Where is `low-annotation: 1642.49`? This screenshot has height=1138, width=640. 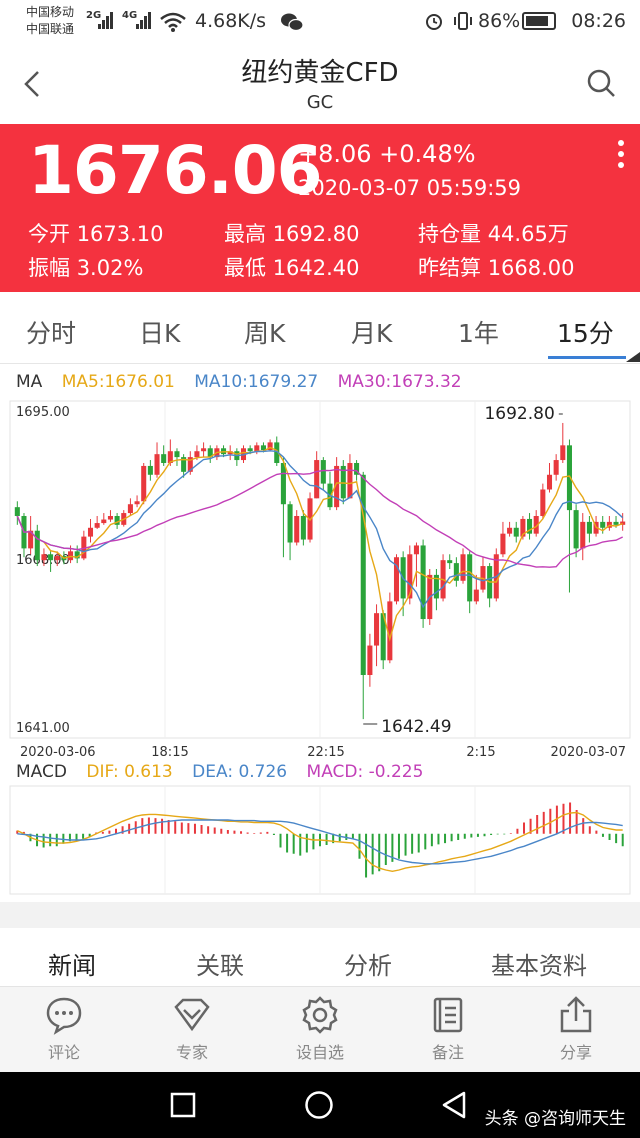 low-annotation: 1642.49 is located at coordinates (416, 727).